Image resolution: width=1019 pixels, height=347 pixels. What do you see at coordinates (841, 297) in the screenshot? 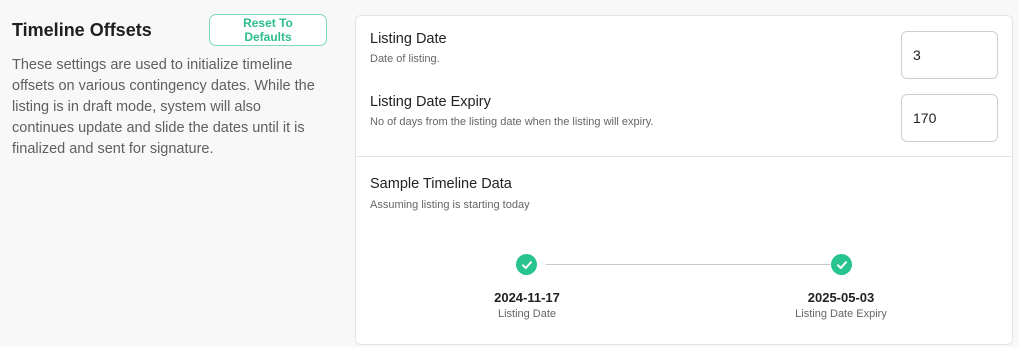
I see `timeline-date-expiry: 2025-05-03` at bounding box center [841, 297].